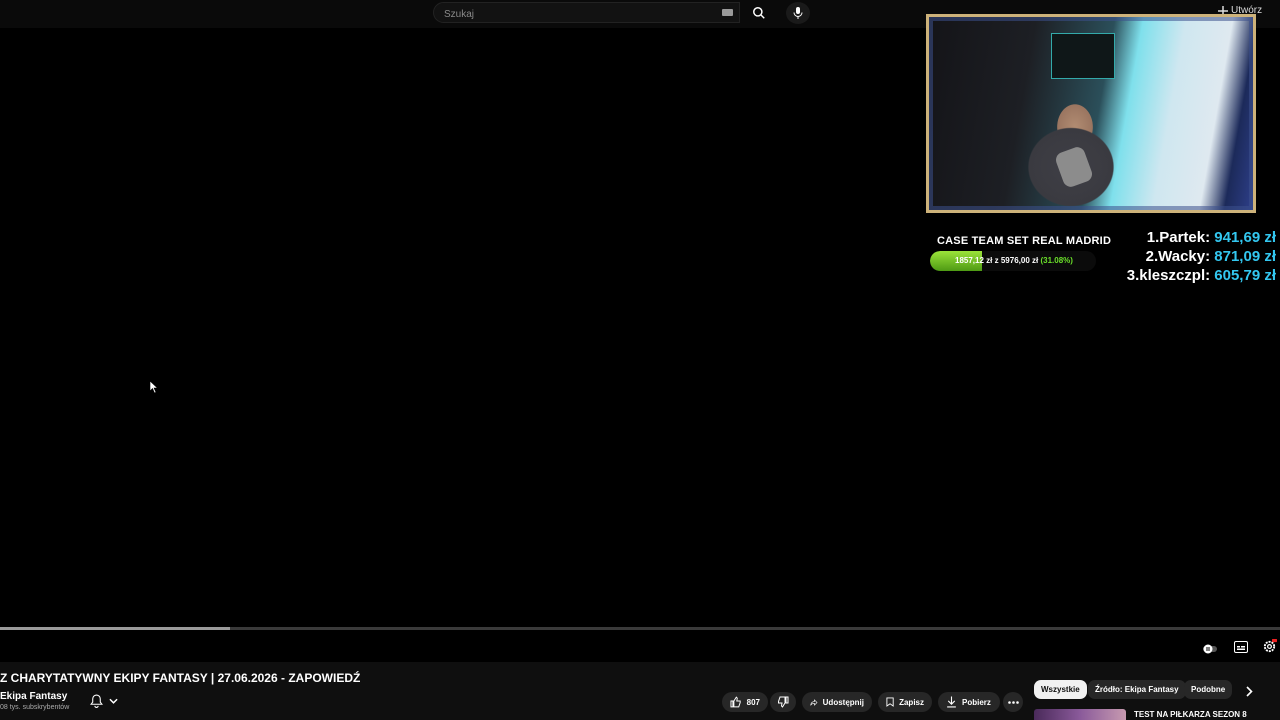 This screenshot has height=720, width=1280. I want to click on streamer-webcam, so click(1091, 113).